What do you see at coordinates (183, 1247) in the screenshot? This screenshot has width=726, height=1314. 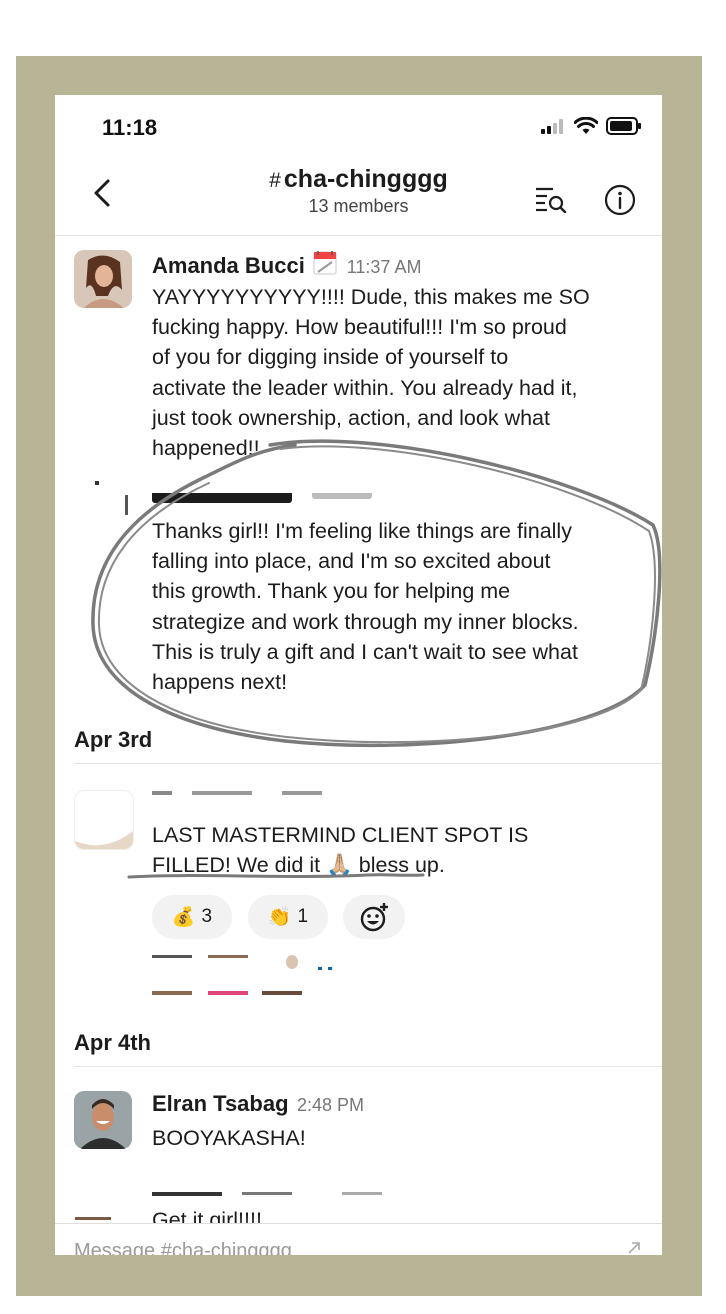 I see `composer-placeholder: Message #cha-chingggg` at bounding box center [183, 1247].